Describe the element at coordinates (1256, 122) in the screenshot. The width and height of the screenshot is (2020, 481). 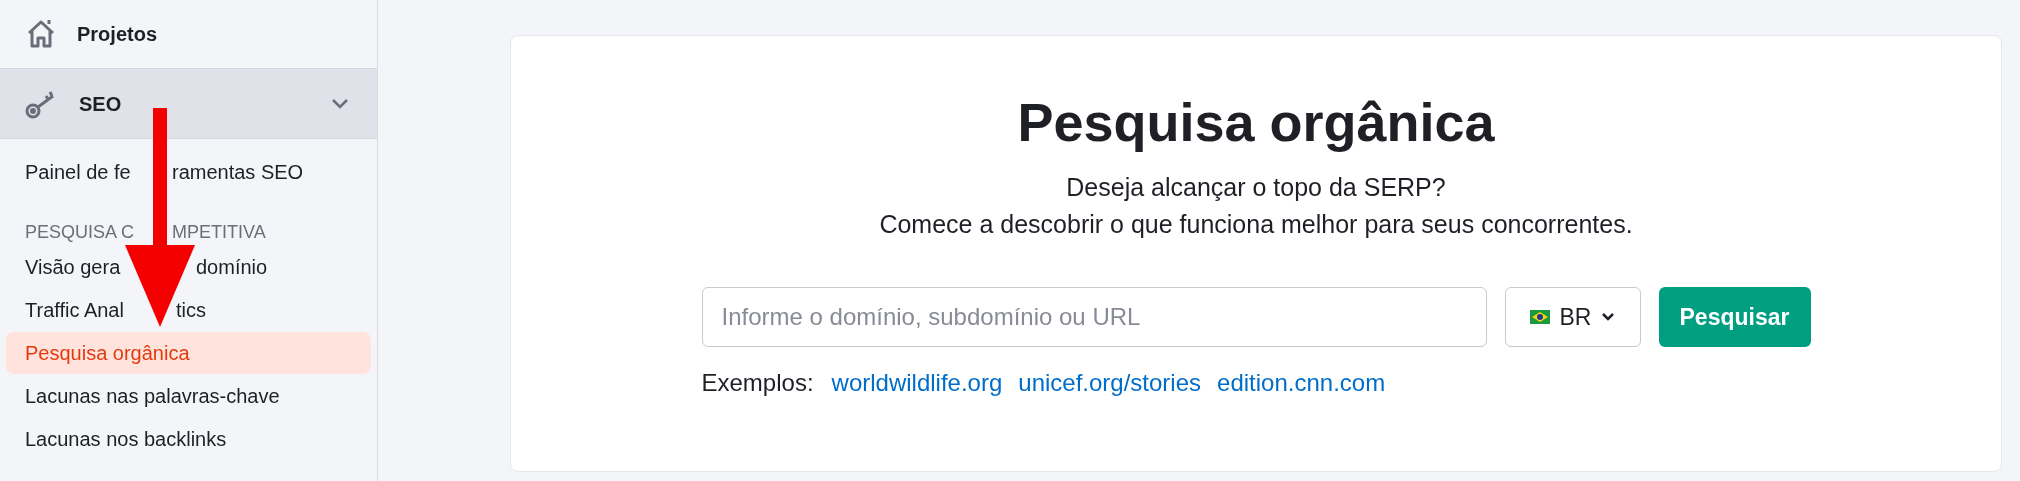
I see `page-title: Pesquisa orgânica` at that location.